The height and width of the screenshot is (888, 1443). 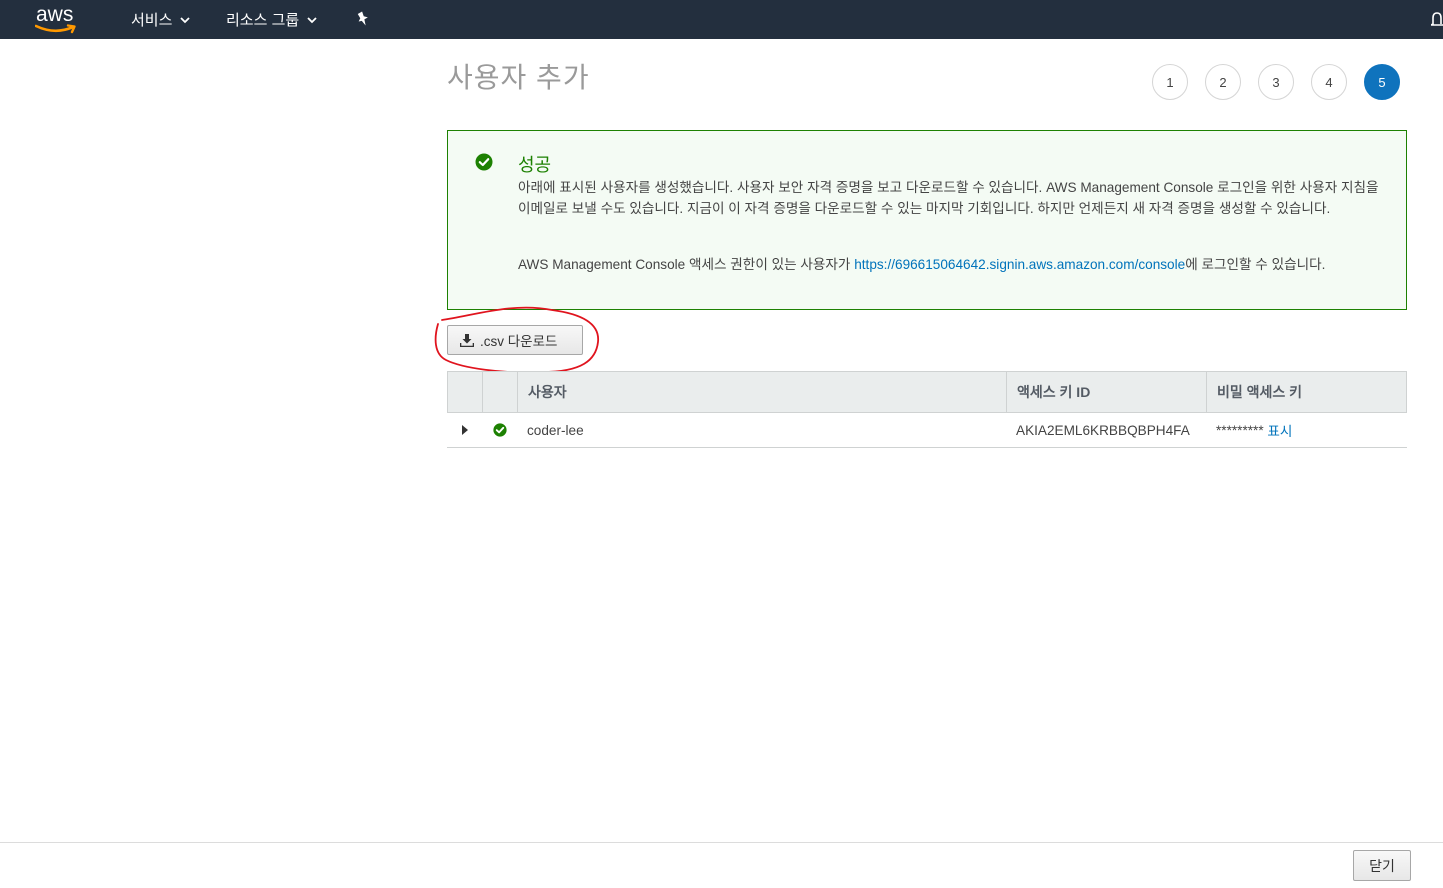 I want to click on status-cell, so click(x=499, y=430).